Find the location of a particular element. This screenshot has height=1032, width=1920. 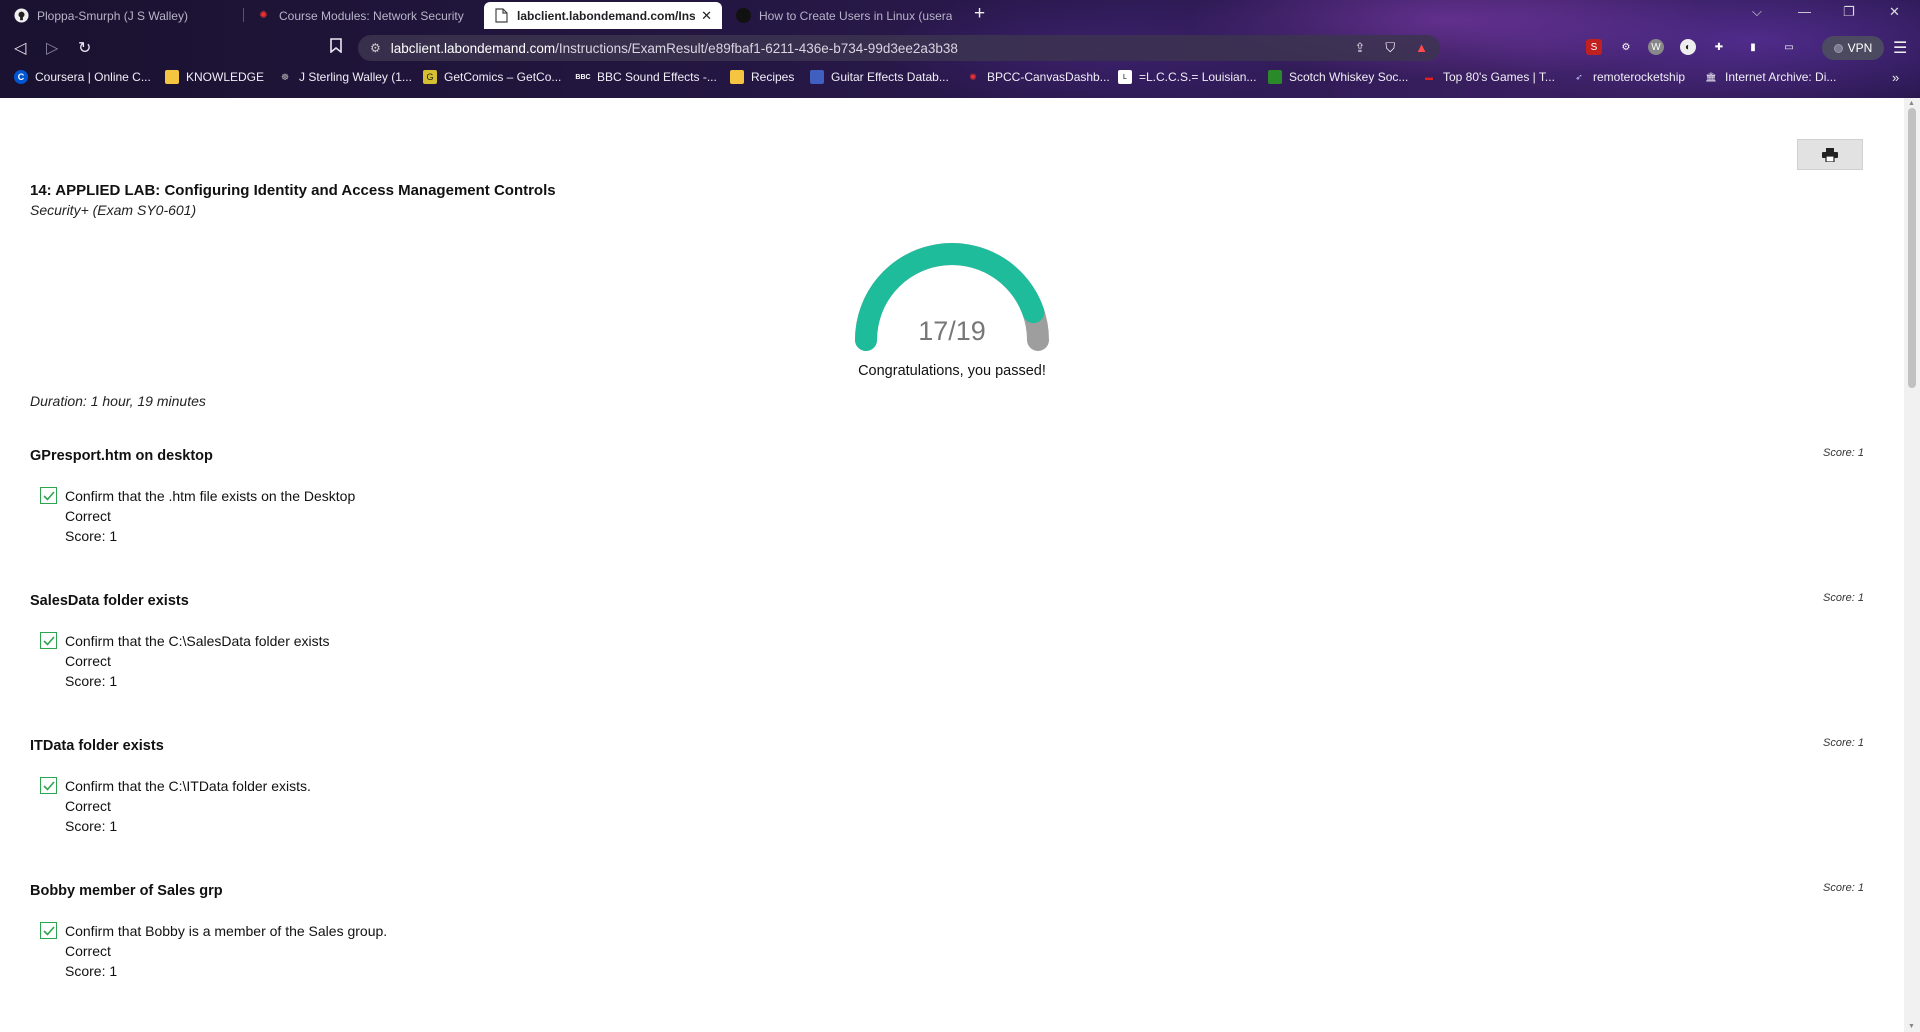

site-icon: ☸ is located at coordinates (285, 76).